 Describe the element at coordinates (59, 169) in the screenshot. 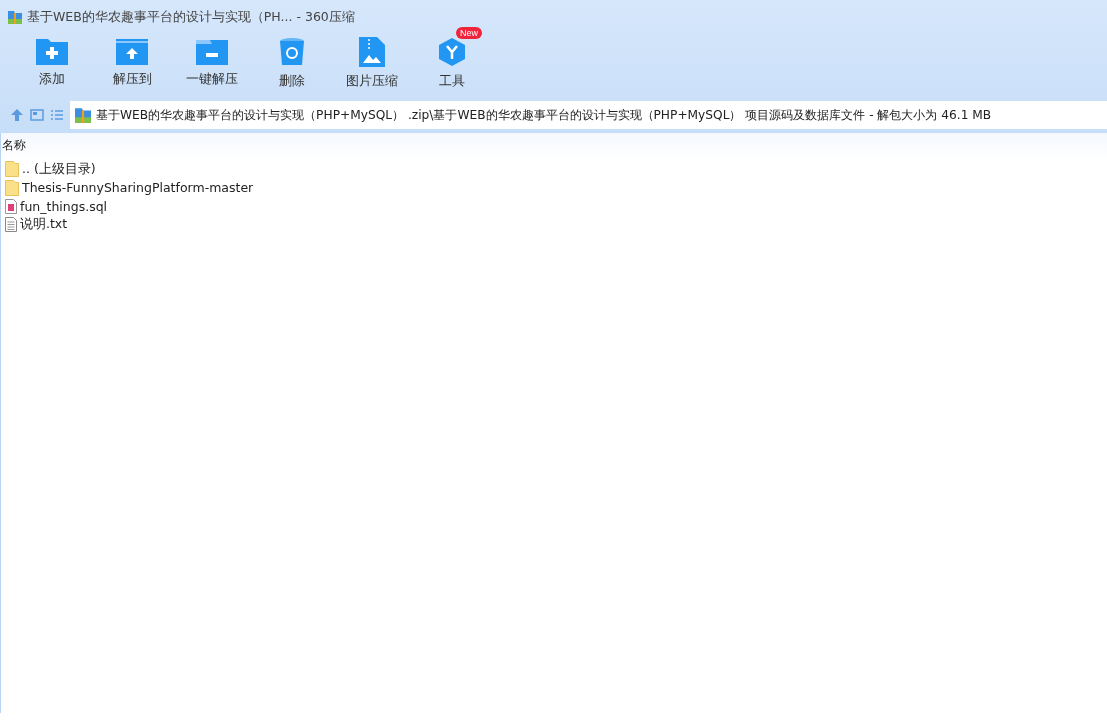

I see `file-name: .. (上级目录)` at that location.